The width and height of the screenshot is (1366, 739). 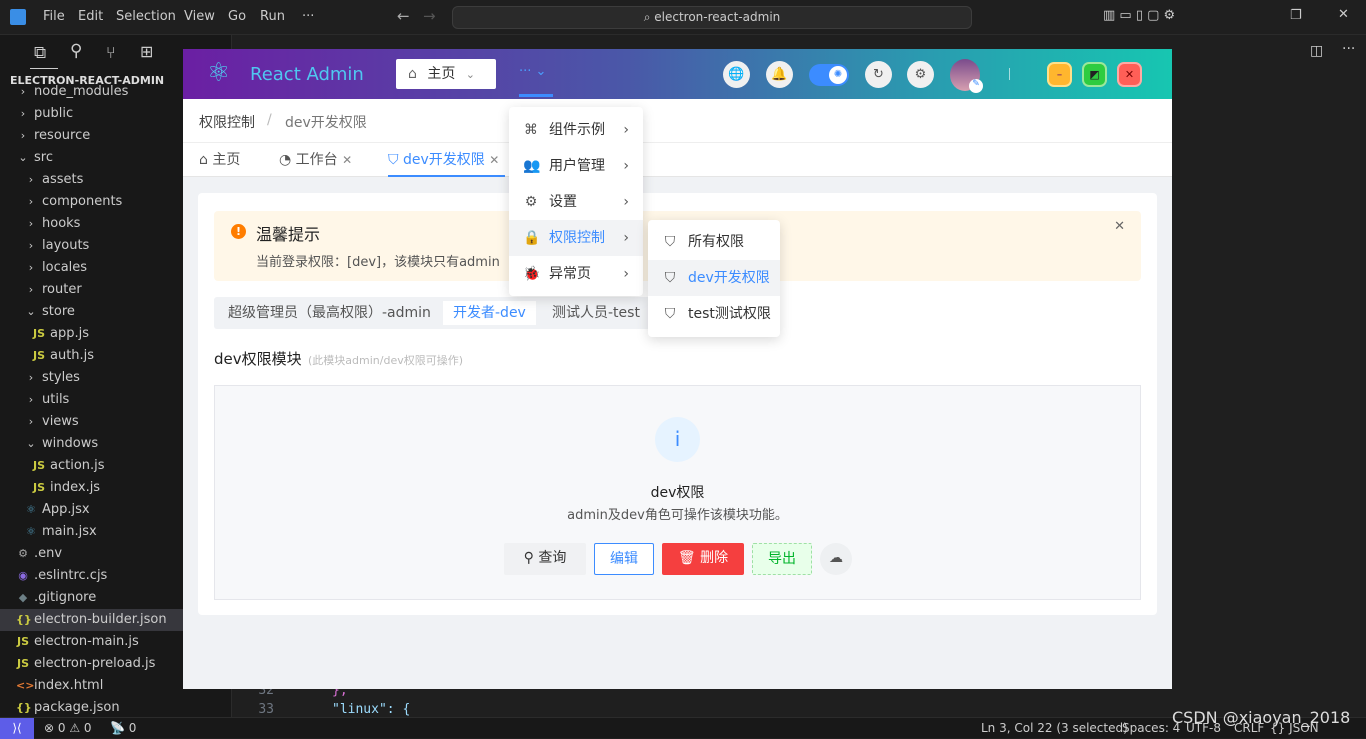 What do you see at coordinates (836, 559) in the screenshot?
I see `cloud-upload-icon: ☁` at bounding box center [836, 559].